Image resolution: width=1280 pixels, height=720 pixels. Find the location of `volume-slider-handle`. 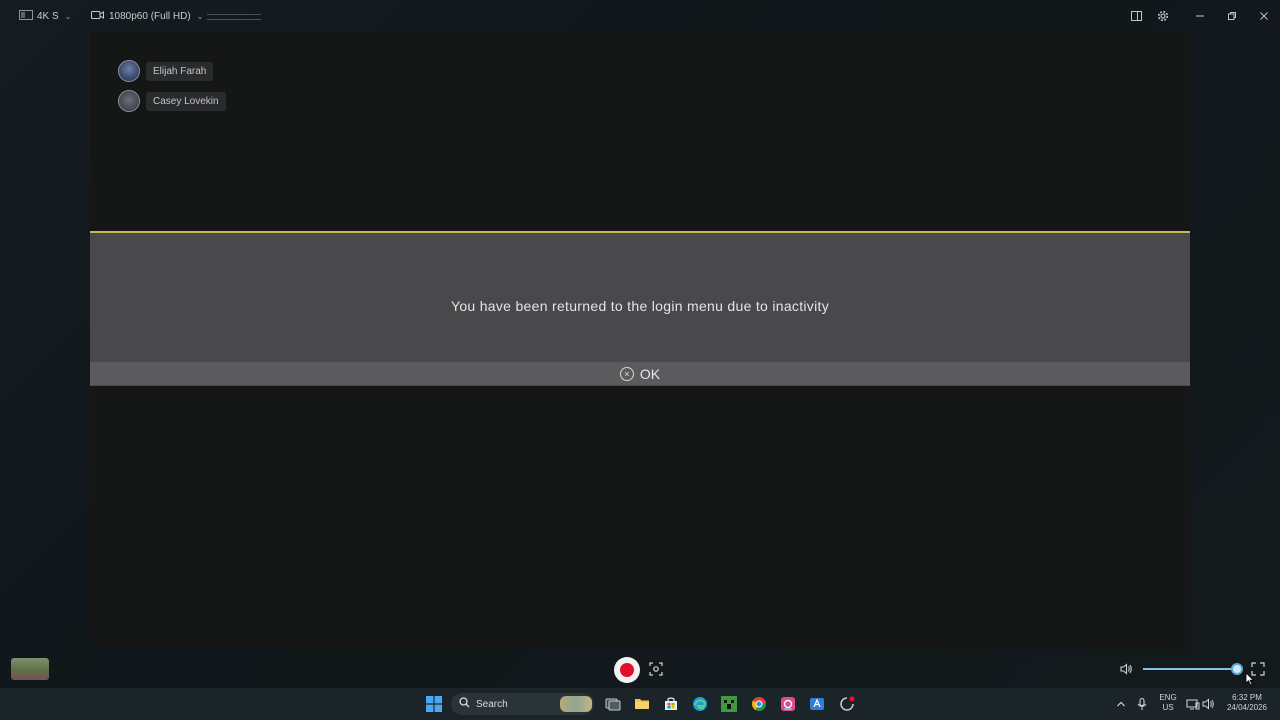

volume-slider-handle is located at coordinates (1237, 669).